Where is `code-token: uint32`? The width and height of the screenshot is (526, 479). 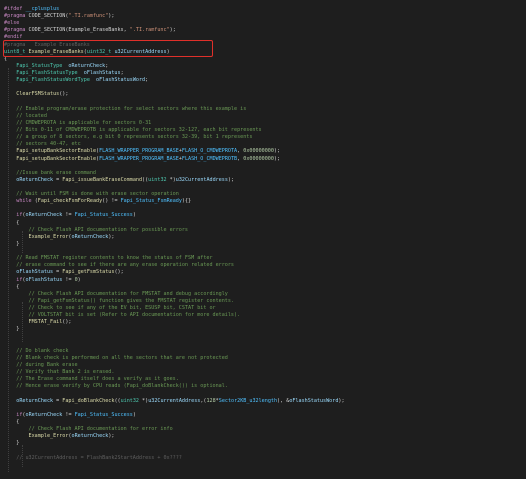 code-token: uint32 is located at coordinates (157, 179).